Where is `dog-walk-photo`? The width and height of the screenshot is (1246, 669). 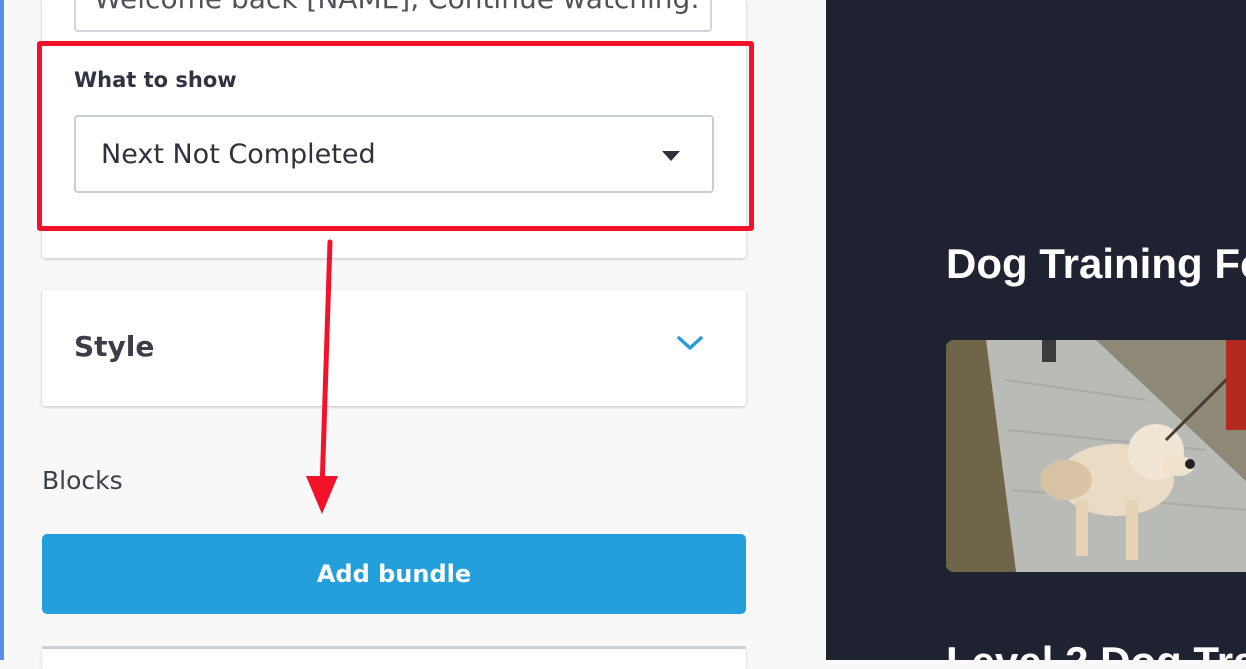
dog-walk-photo is located at coordinates (1096, 456).